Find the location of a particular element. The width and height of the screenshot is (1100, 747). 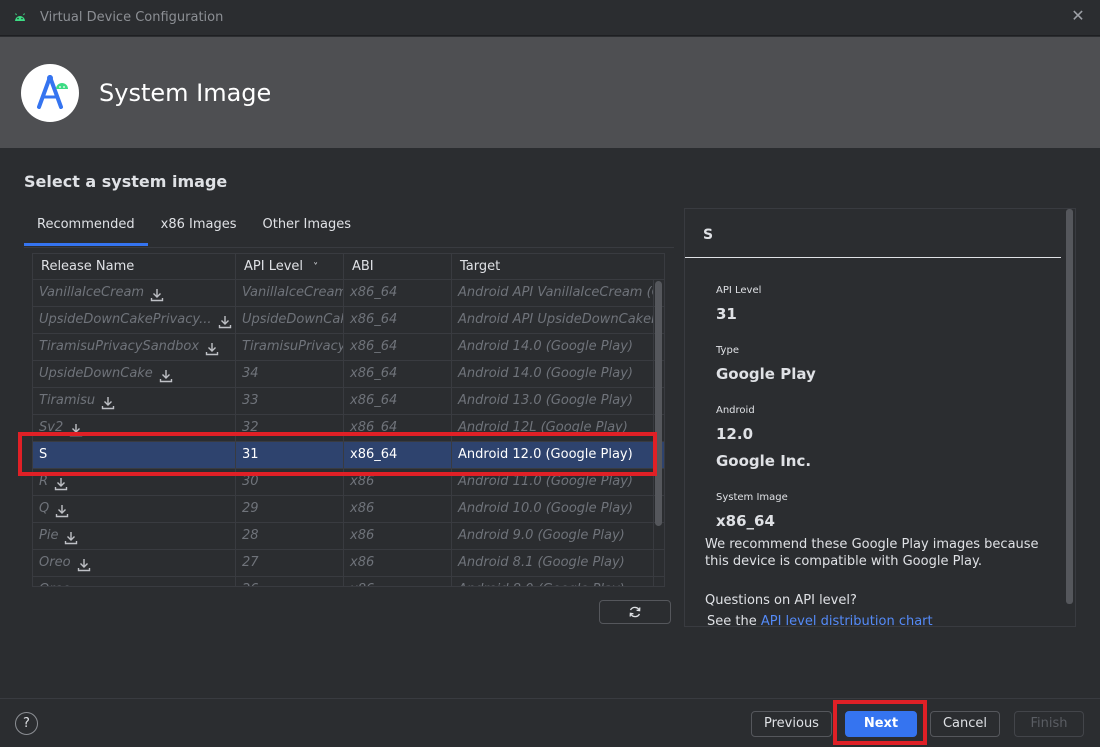

release-name-cell: Q is located at coordinates (134, 509).